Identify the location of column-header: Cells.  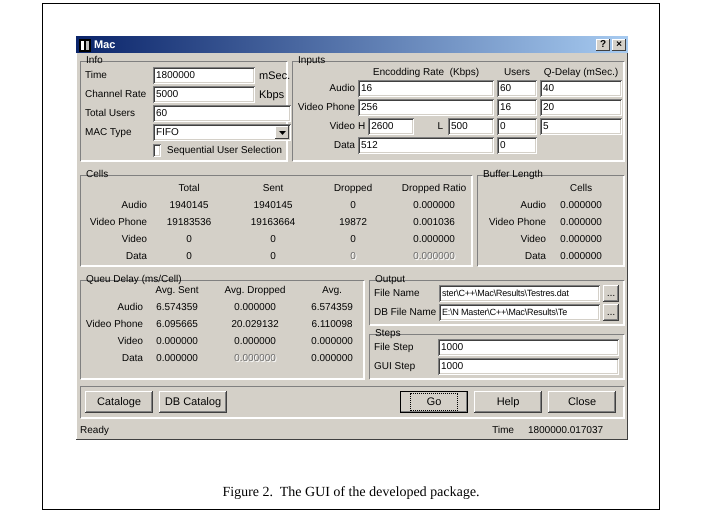
(581, 188).